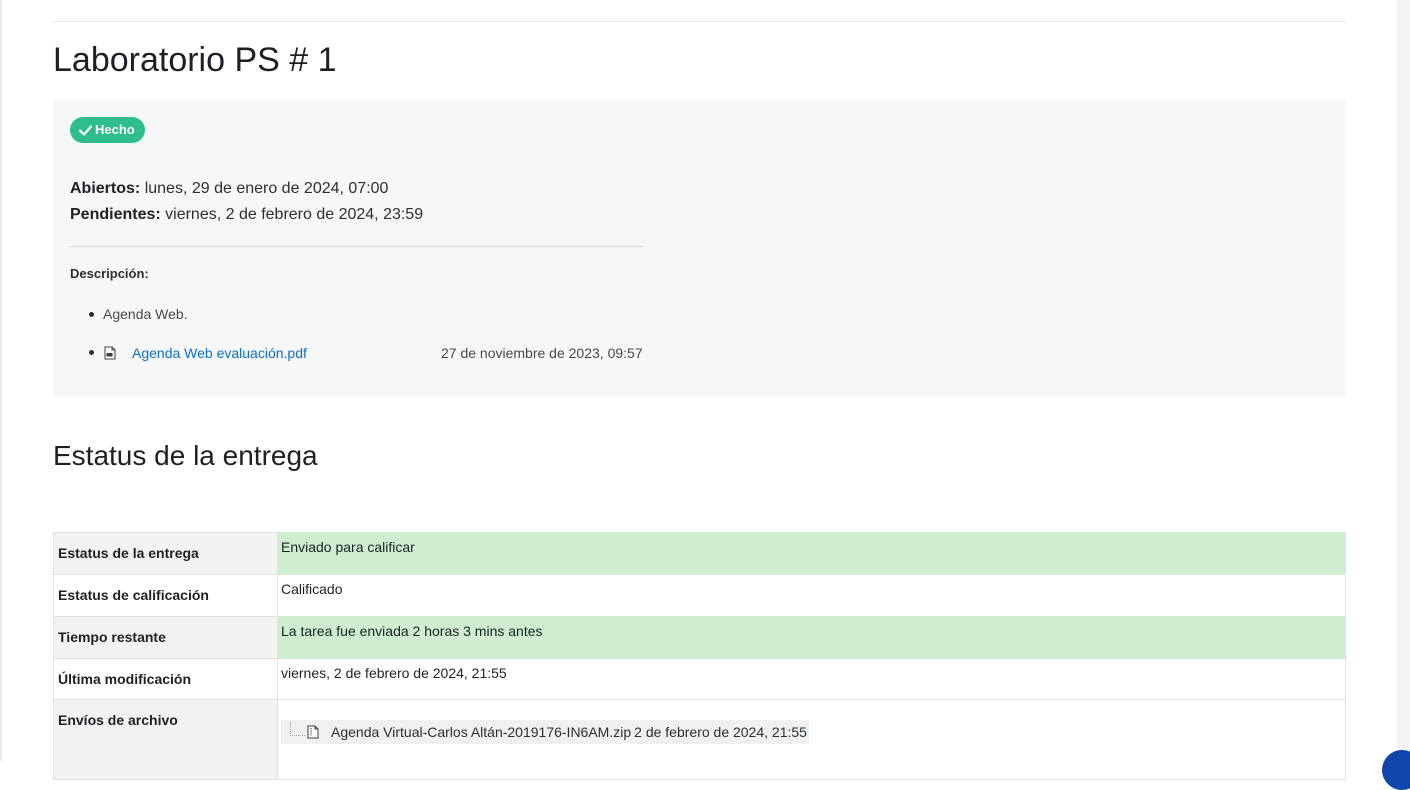 The image size is (1410, 790). Describe the element at coordinates (542, 353) in the screenshot. I see `attachment-date: 27 de noviembre de 2023, 09:57` at that location.